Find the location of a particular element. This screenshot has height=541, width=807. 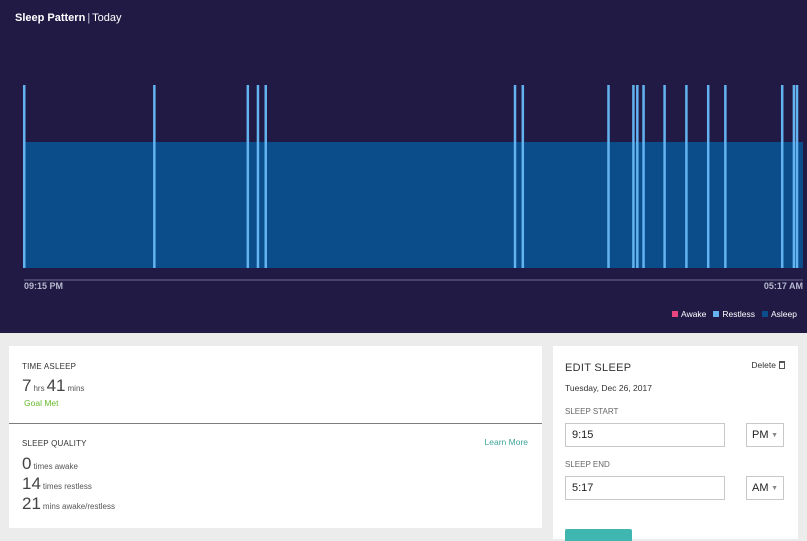

mins-awake-restless-row: 21 mins awake/restless is located at coordinates (69, 504).